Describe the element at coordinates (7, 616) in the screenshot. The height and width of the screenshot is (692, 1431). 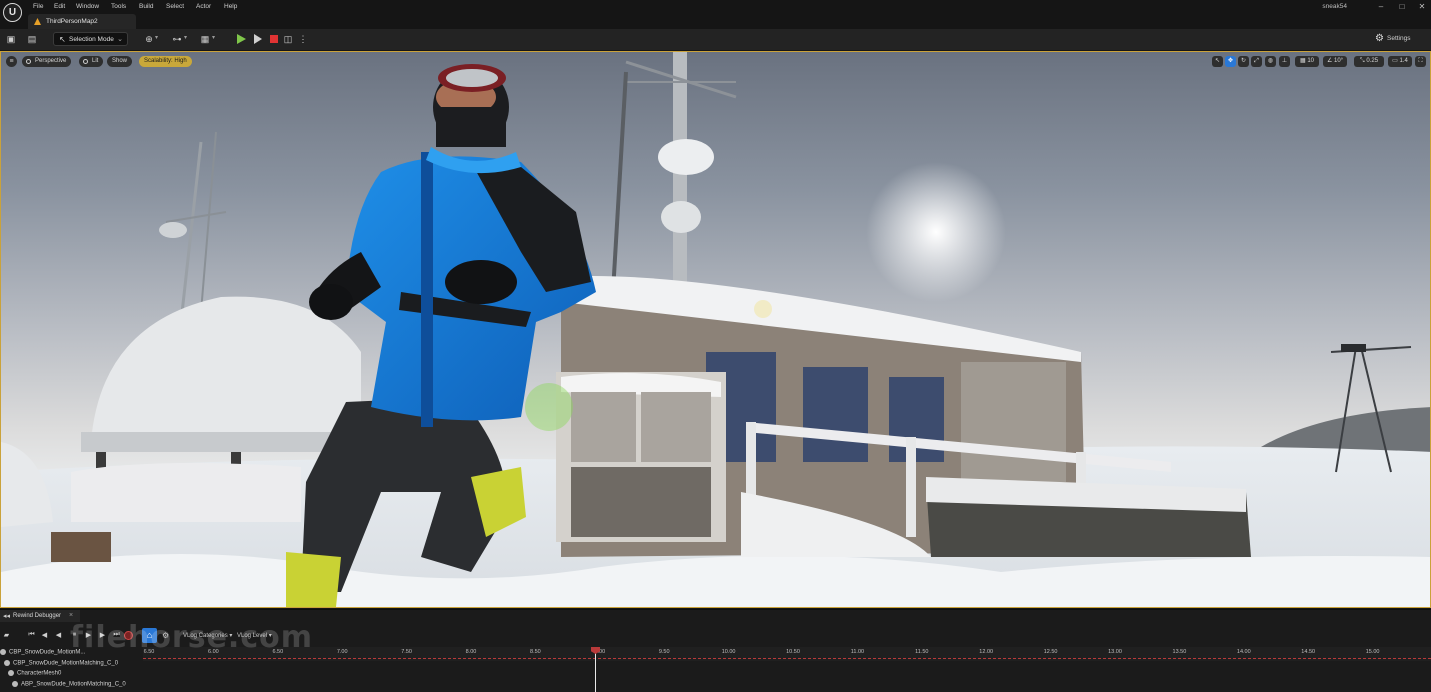
I see `rewind-icon: ◂◂` at that location.